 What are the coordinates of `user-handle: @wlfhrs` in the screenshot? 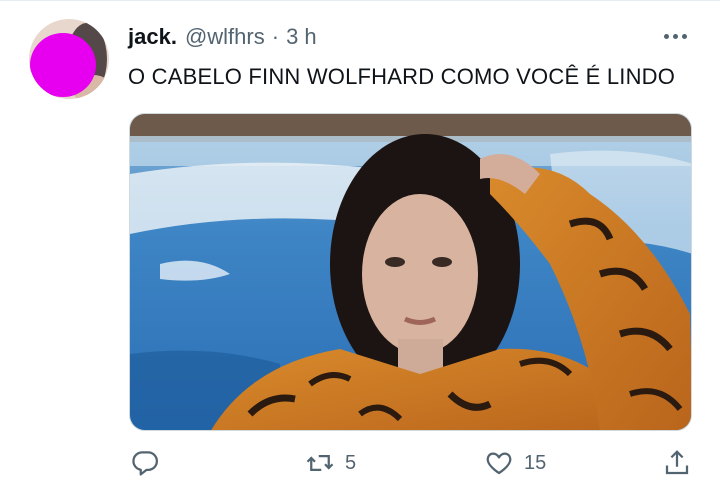 It's located at (225, 37).